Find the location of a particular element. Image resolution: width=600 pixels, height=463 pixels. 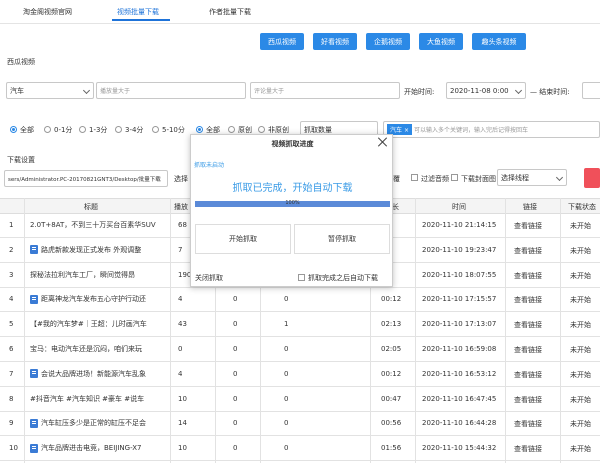

start-time-input: 2020-11-08 0:00 is located at coordinates (486, 90).